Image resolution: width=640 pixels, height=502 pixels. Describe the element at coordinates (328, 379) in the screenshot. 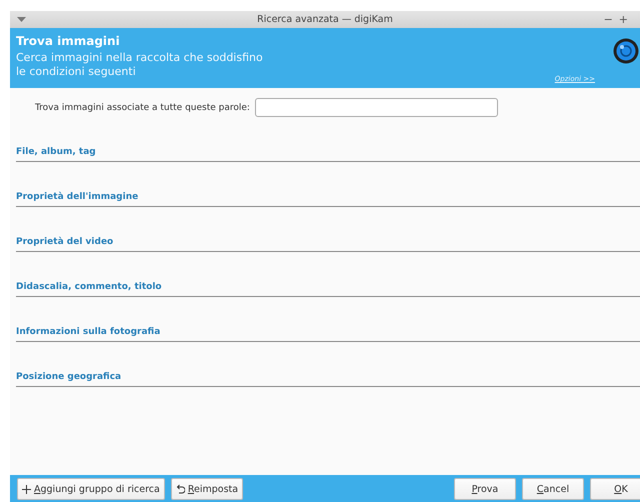

I see `section-header: Posizione geografica` at that location.